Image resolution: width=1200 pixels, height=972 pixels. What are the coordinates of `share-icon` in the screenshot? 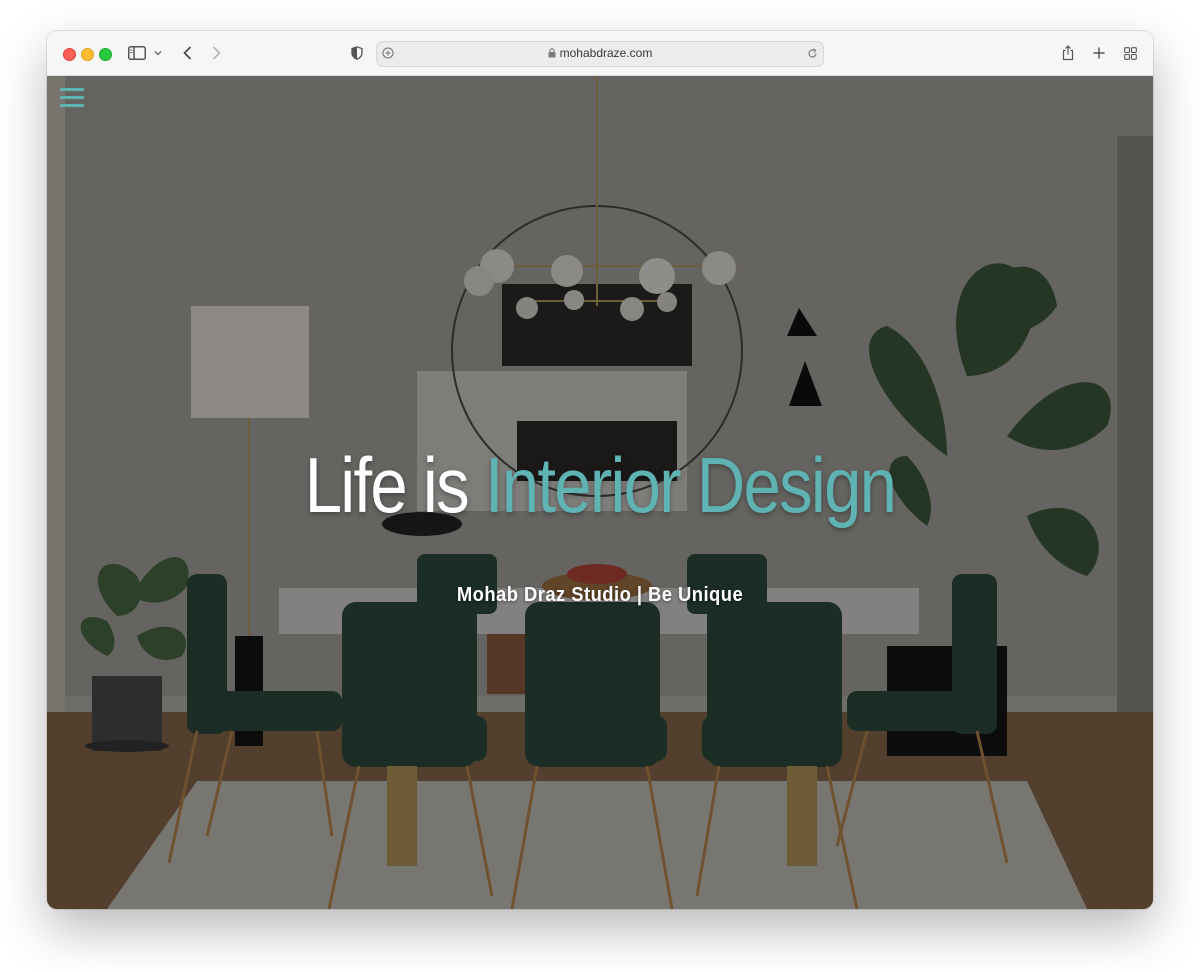 It's located at (1068, 53).